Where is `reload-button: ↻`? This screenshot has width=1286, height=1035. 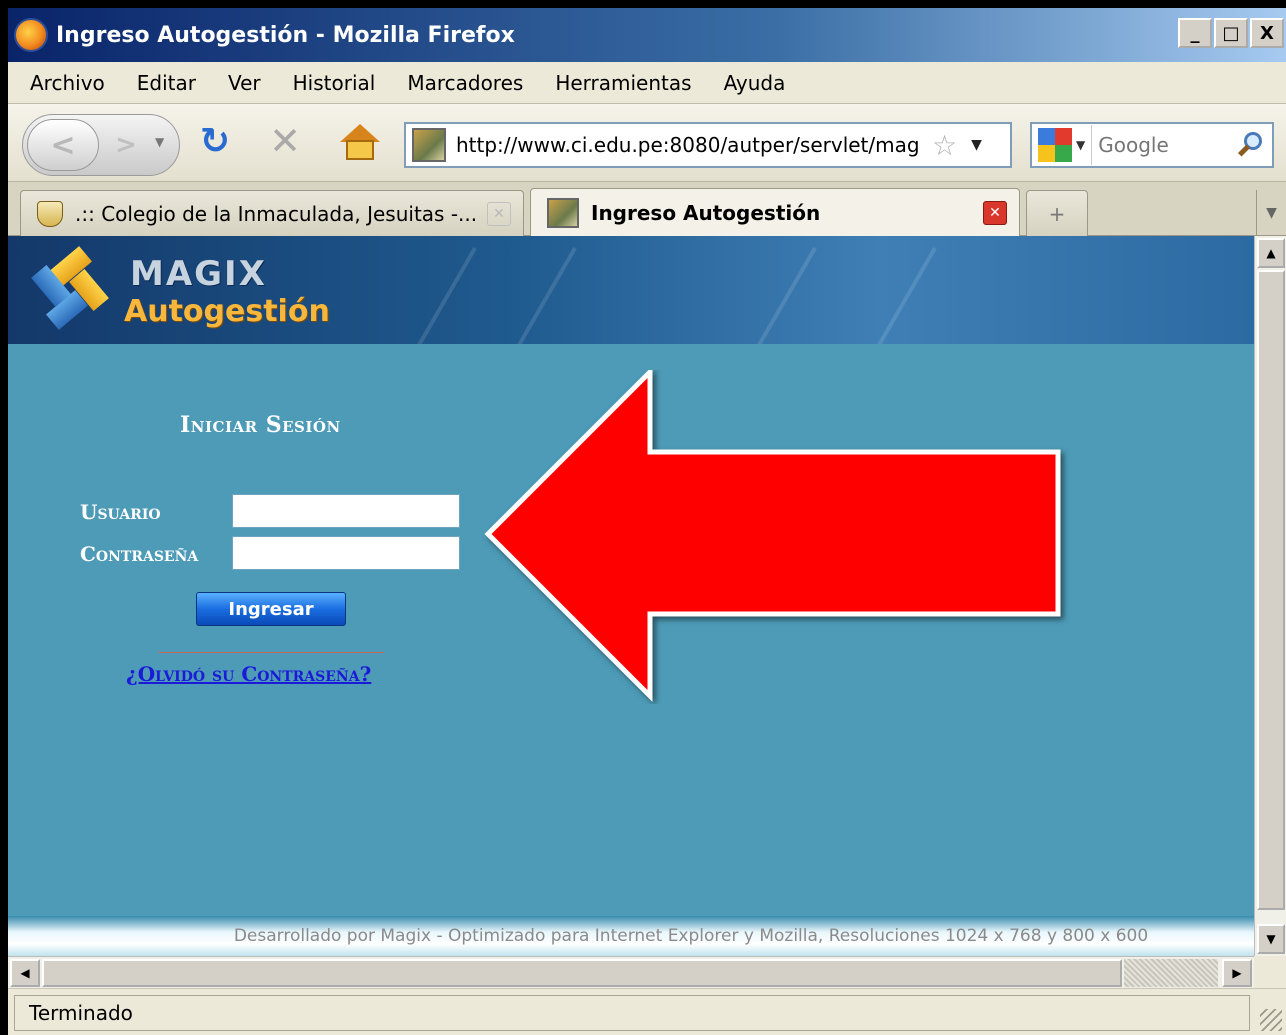 reload-button: ↻ is located at coordinates (215, 141).